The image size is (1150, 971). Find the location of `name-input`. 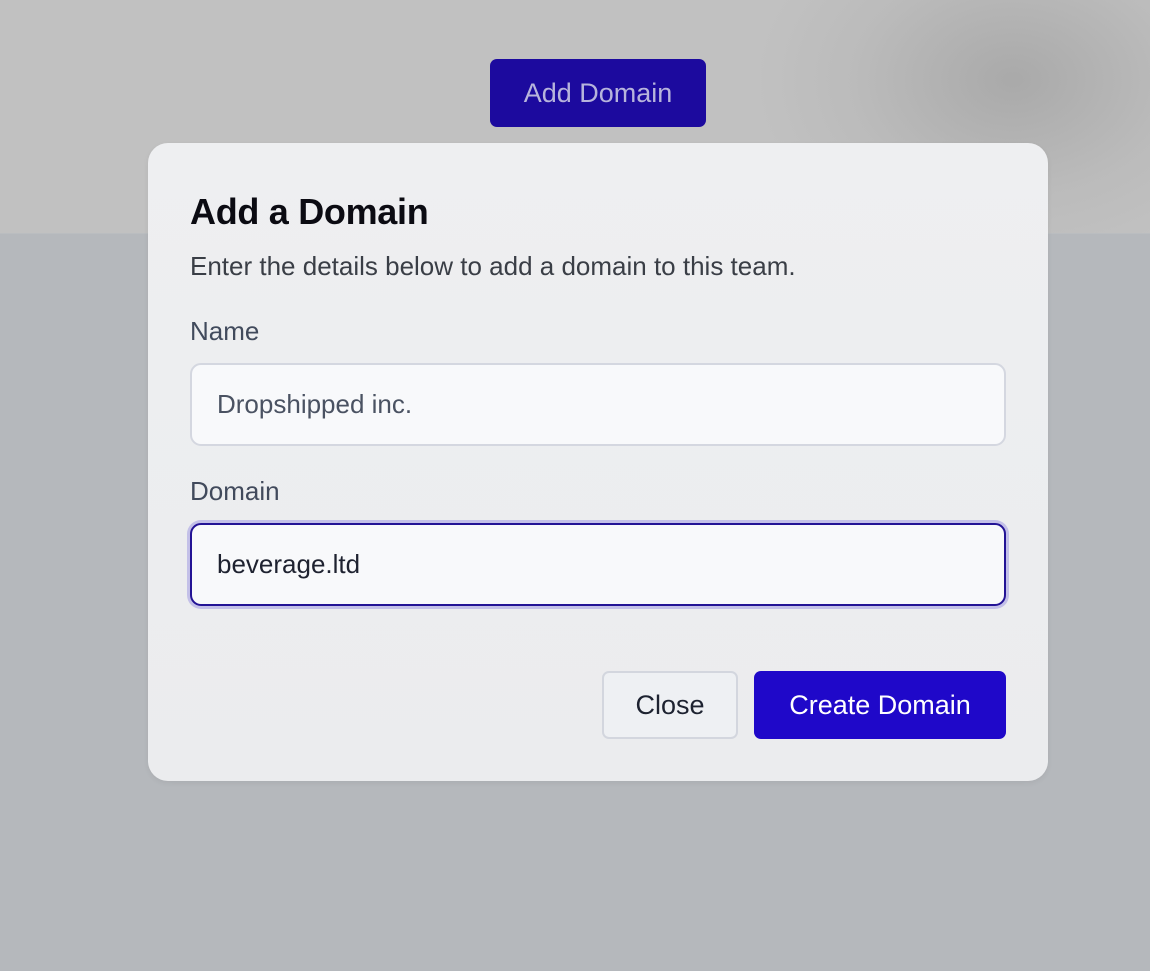

name-input is located at coordinates (598, 404).